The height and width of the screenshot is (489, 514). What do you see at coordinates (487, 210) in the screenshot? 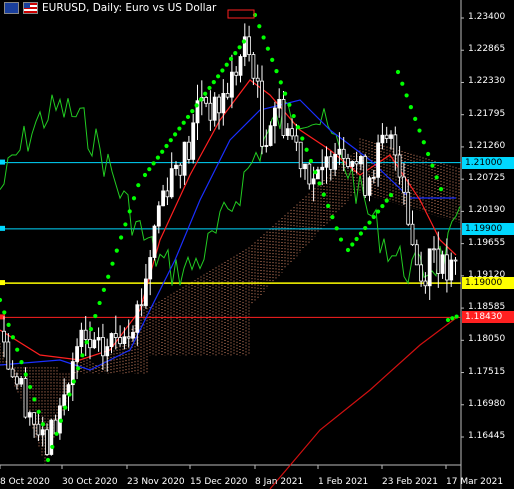
I see `price-tick-label: 1.20190` at bounding box center [487, 210].